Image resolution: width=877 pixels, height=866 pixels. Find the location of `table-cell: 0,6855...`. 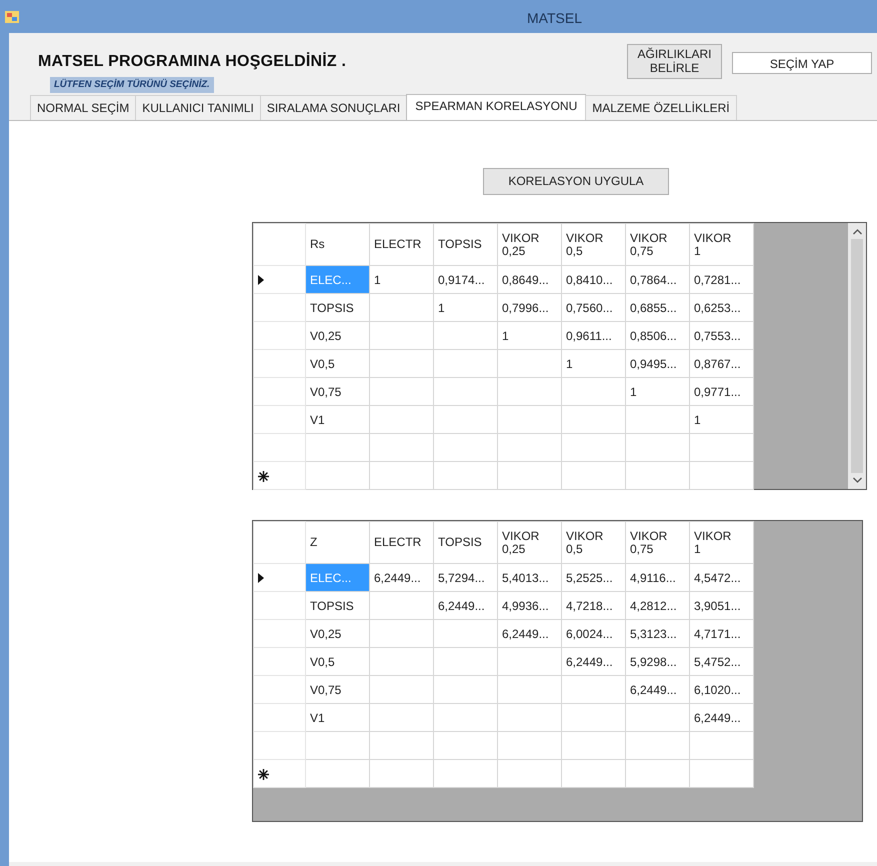

table-cell: 0,6855... is located at coordinates (658, 308).